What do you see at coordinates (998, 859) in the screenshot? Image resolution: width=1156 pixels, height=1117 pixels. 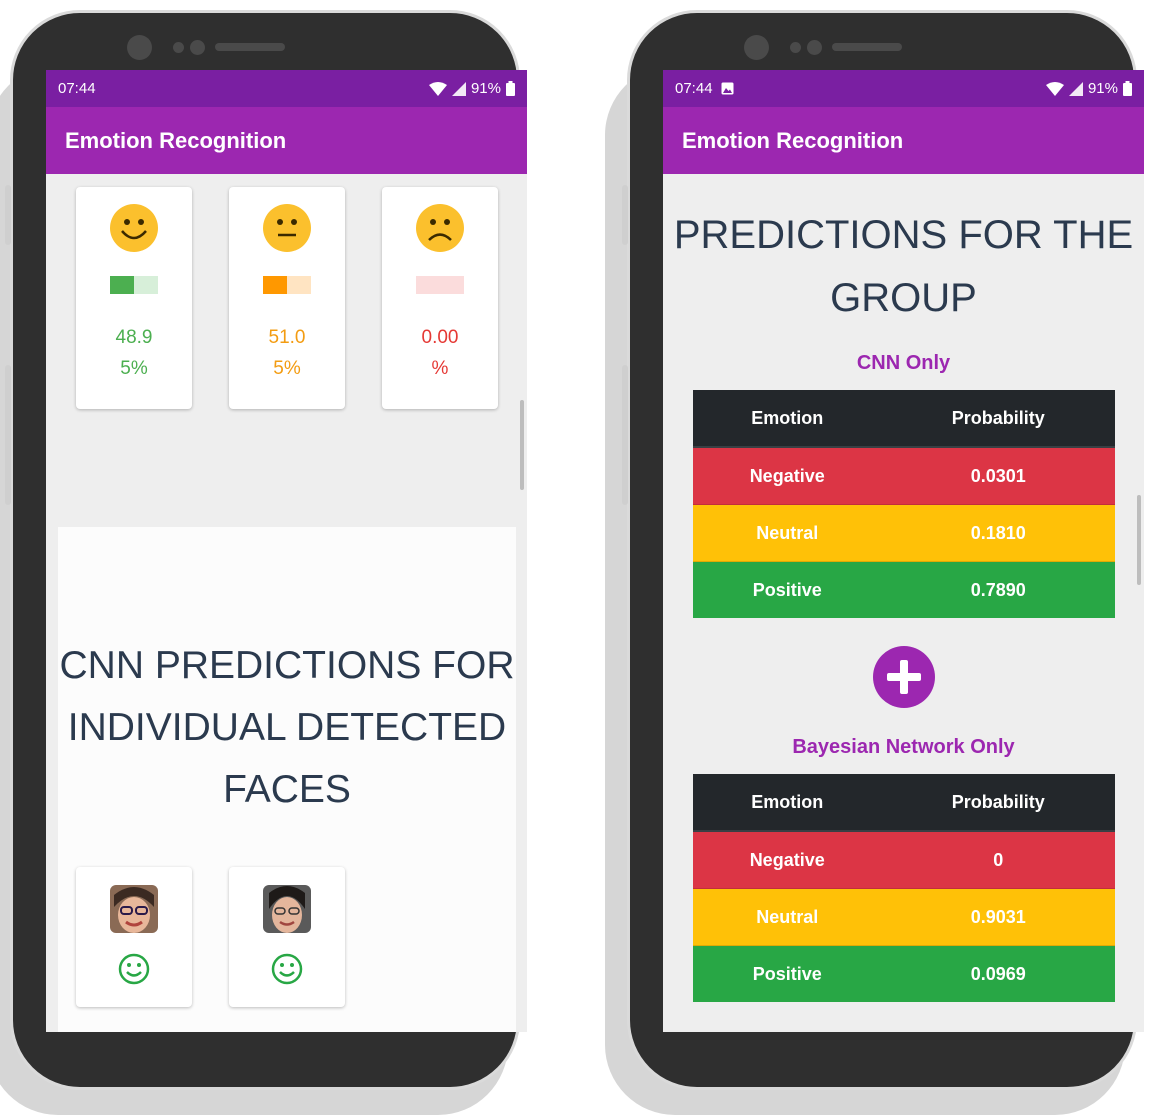 I see `probability-cell: 0` at bounding box center [998, 859].